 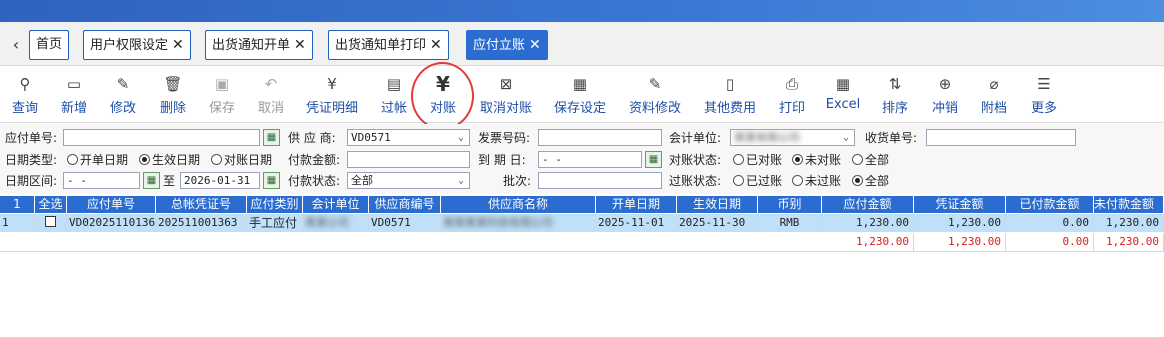 What do you see at coordinates (371, 137) in the screenshot?
I see `supplier-value: VD0571` at bounding box center [371, 137].